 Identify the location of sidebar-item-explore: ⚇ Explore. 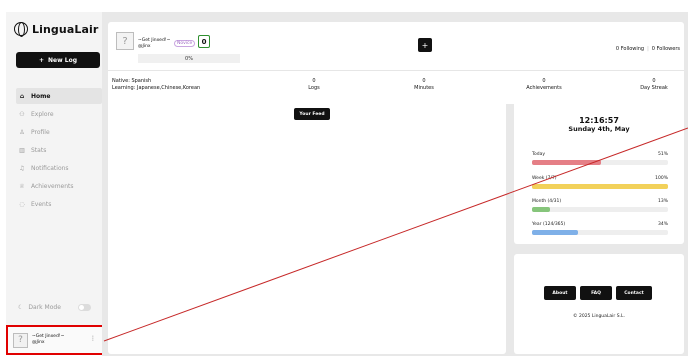
(59, 114).